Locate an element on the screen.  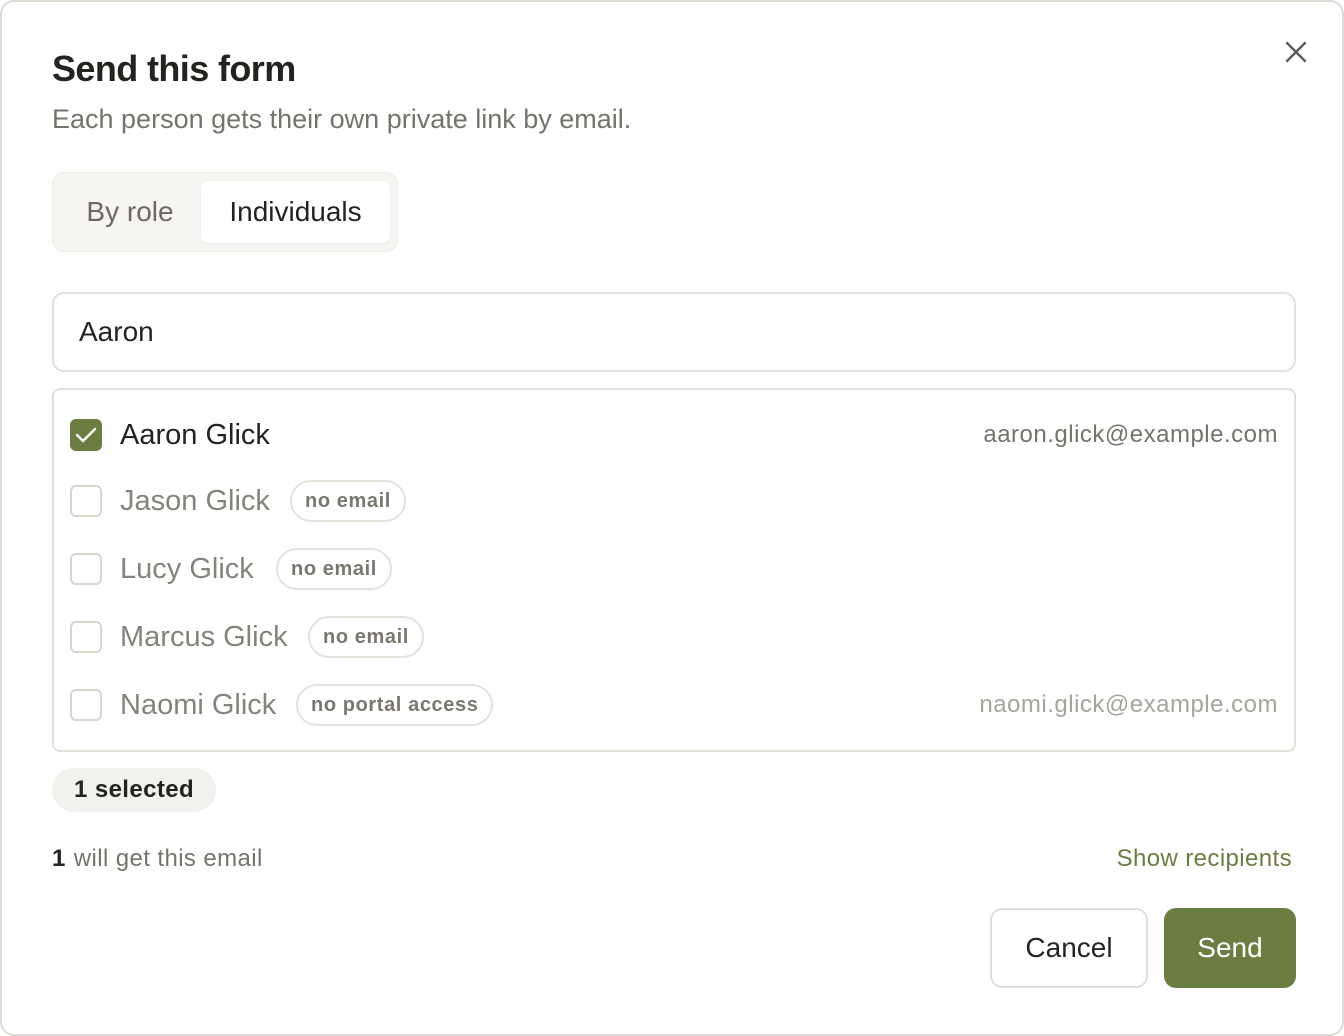
list-item-lucy-glick: Lucy Glick no email is located at coordinates (674, 569).